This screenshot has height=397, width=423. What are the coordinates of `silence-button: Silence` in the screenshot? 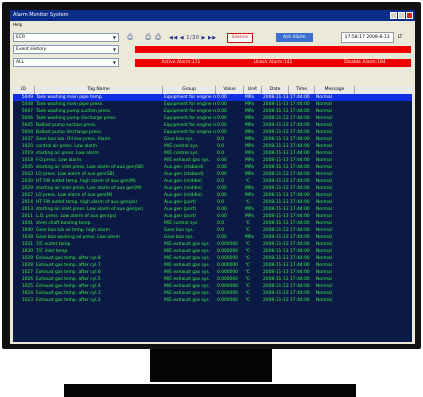 It's located at (239, 37).